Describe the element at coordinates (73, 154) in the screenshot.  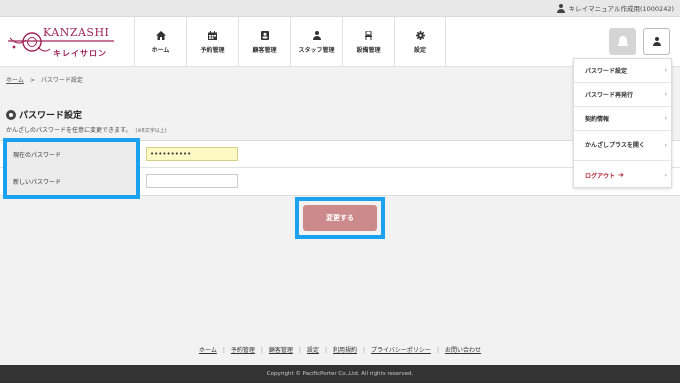
I see `current-password-label: 現在のパスワード` at that location.